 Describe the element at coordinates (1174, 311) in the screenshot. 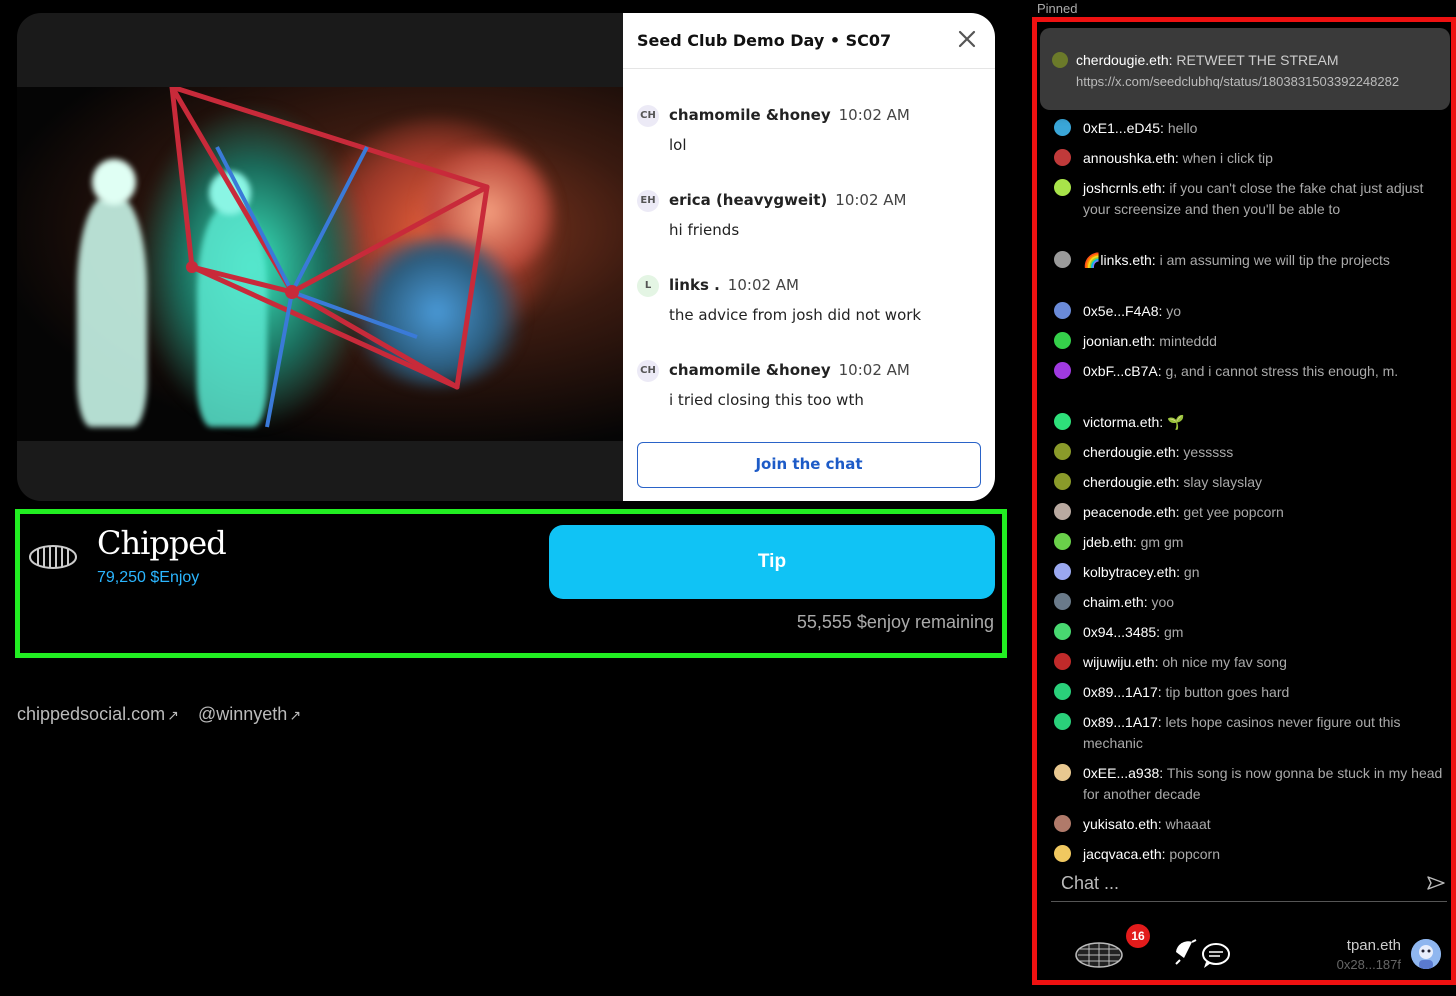

I see `chat-message-text: yo` at that location.